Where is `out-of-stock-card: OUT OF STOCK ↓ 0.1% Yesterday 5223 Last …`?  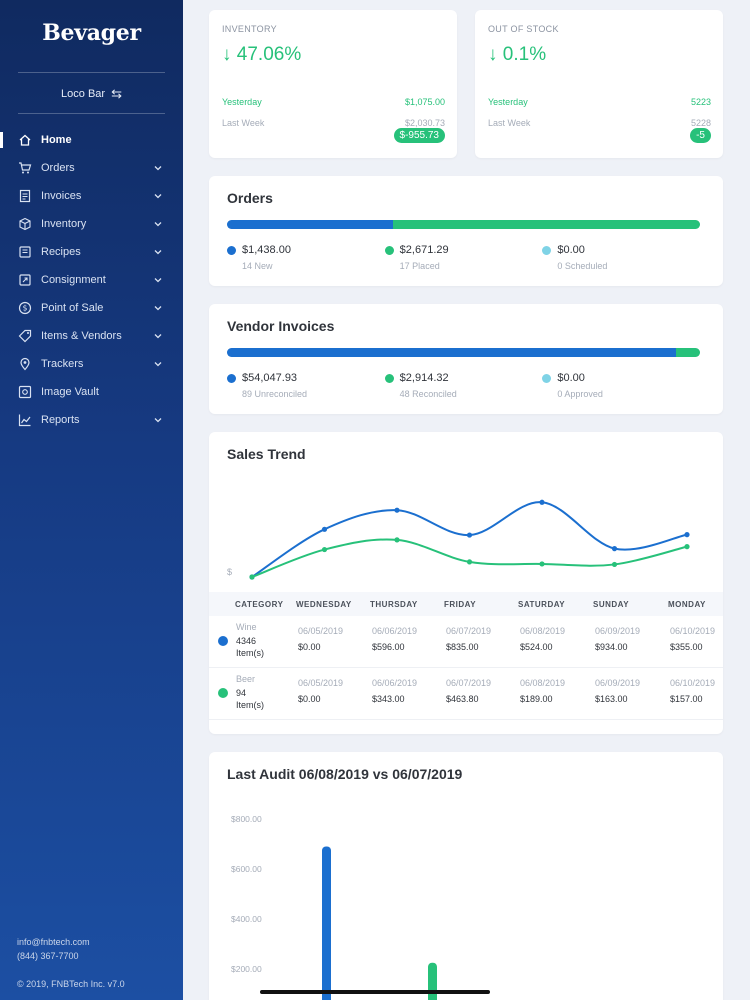 out-of-stock-card: OUT OF STOCK ↓ 0.1% Yesterday 5223 Last … is located at coordinates (599, 84).